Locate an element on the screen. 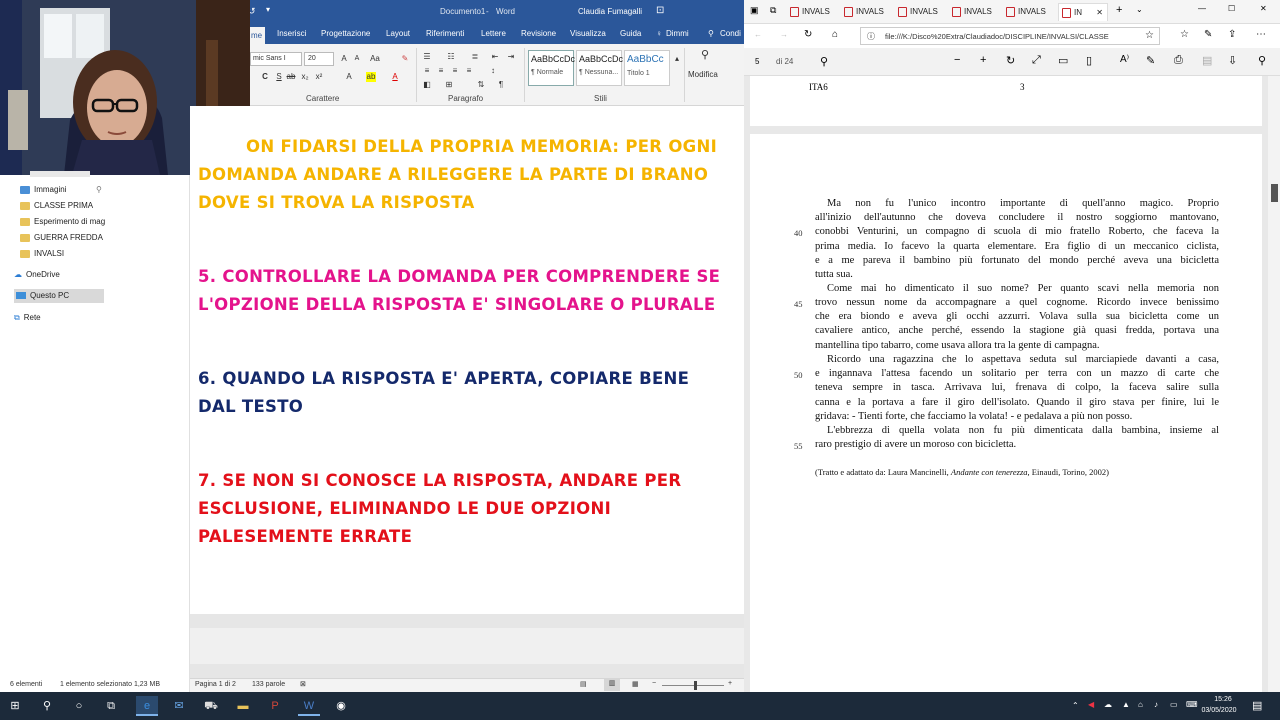 This screenshot has width=1280, height=720. line-spacing-icon: ↕ is located at coordinates (493, 71).